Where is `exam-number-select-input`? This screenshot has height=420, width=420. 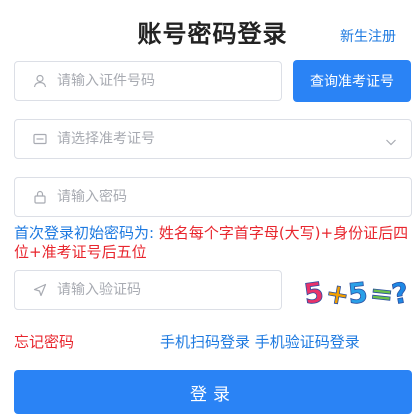 exam-number-select-input is located at coordinates (157, 139).